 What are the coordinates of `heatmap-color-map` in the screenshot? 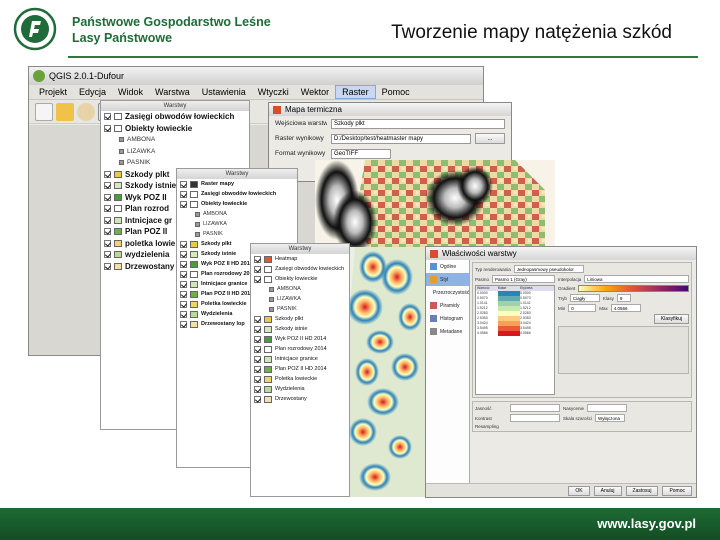 It's located at (387, 372).